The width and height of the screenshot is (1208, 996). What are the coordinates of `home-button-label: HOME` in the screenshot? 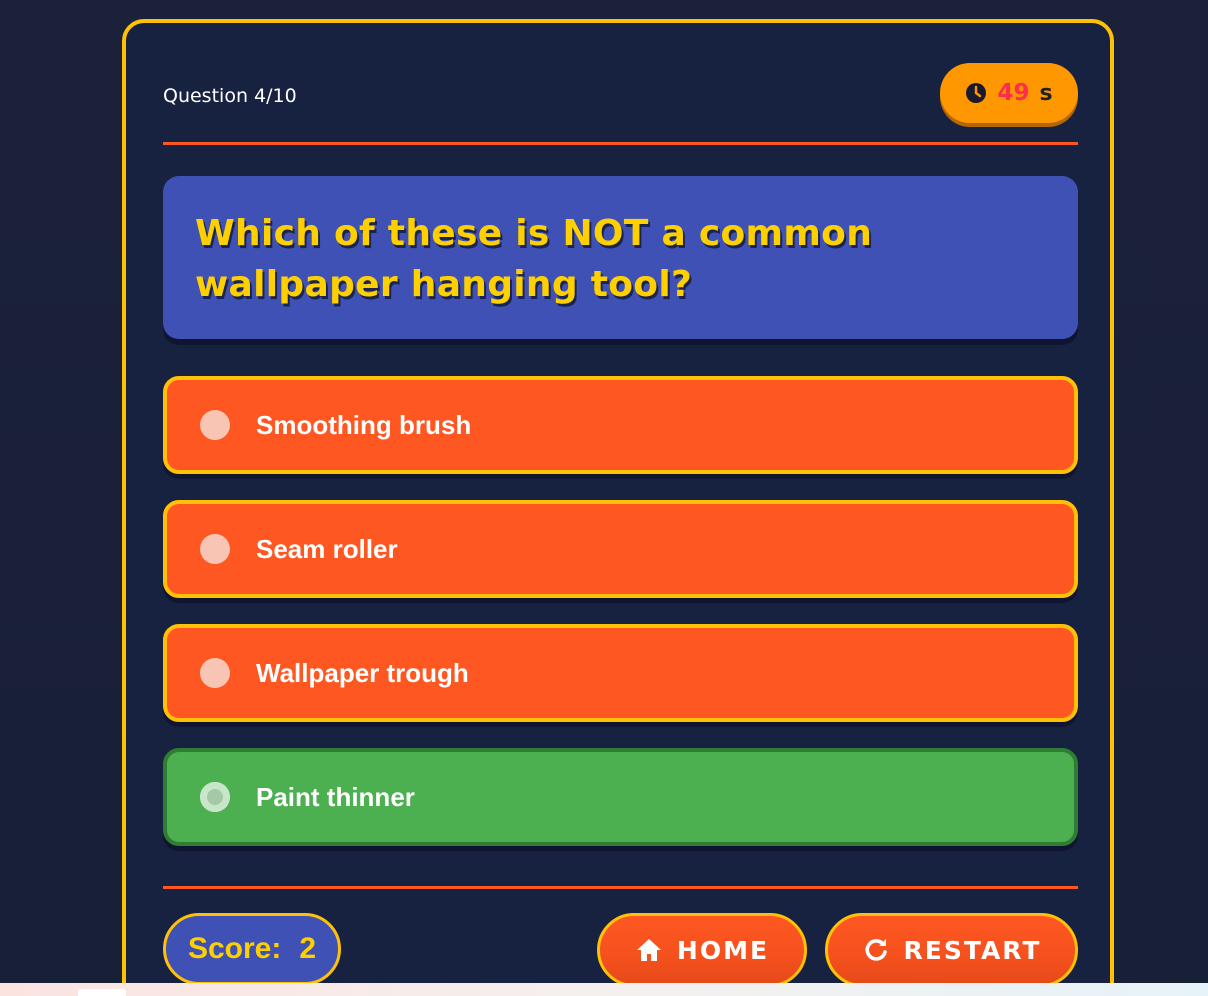 It's located at (723, 950).